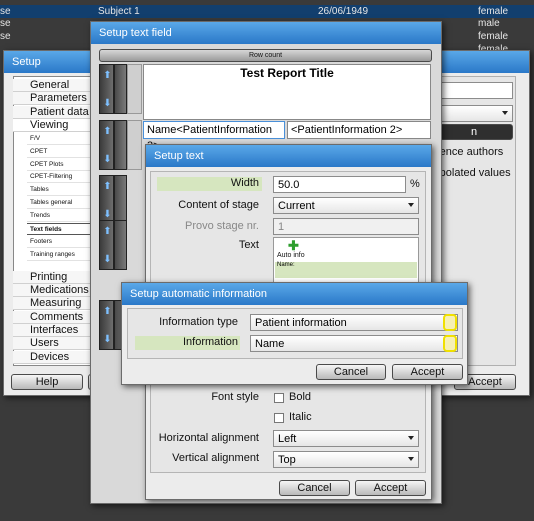  I want to click on menu-item-interfaces: Interfaces, so click(52, 330).